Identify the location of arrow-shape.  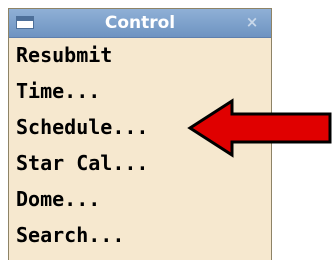
(259, 128).